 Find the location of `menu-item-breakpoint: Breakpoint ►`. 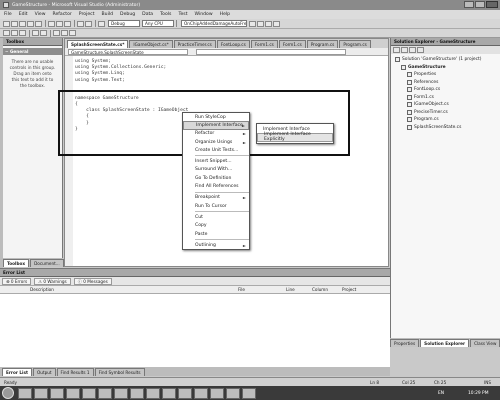

menu-item-breakpoint: Breakpoint ► is located at coordinates (216, 198).